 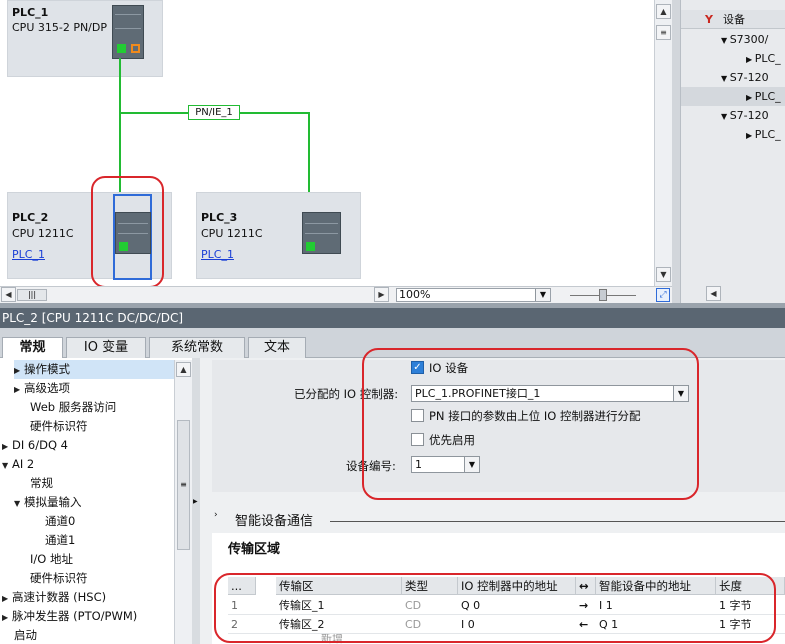 I want to click on filter-icon: Y, so click(x=714, y=19).